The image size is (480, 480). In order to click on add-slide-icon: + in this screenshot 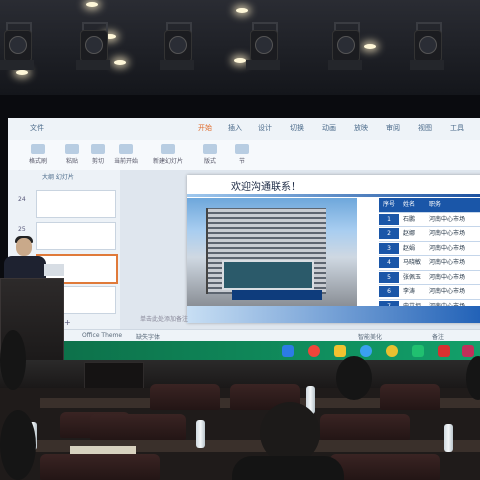, I will do `click(67, 322)`.